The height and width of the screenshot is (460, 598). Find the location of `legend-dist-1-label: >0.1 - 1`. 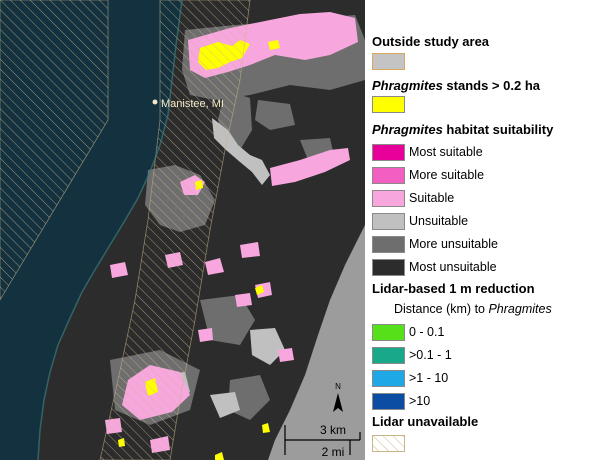

legend-dist-1-label: >0.1 - 1 is located at coordinates (430, 355).